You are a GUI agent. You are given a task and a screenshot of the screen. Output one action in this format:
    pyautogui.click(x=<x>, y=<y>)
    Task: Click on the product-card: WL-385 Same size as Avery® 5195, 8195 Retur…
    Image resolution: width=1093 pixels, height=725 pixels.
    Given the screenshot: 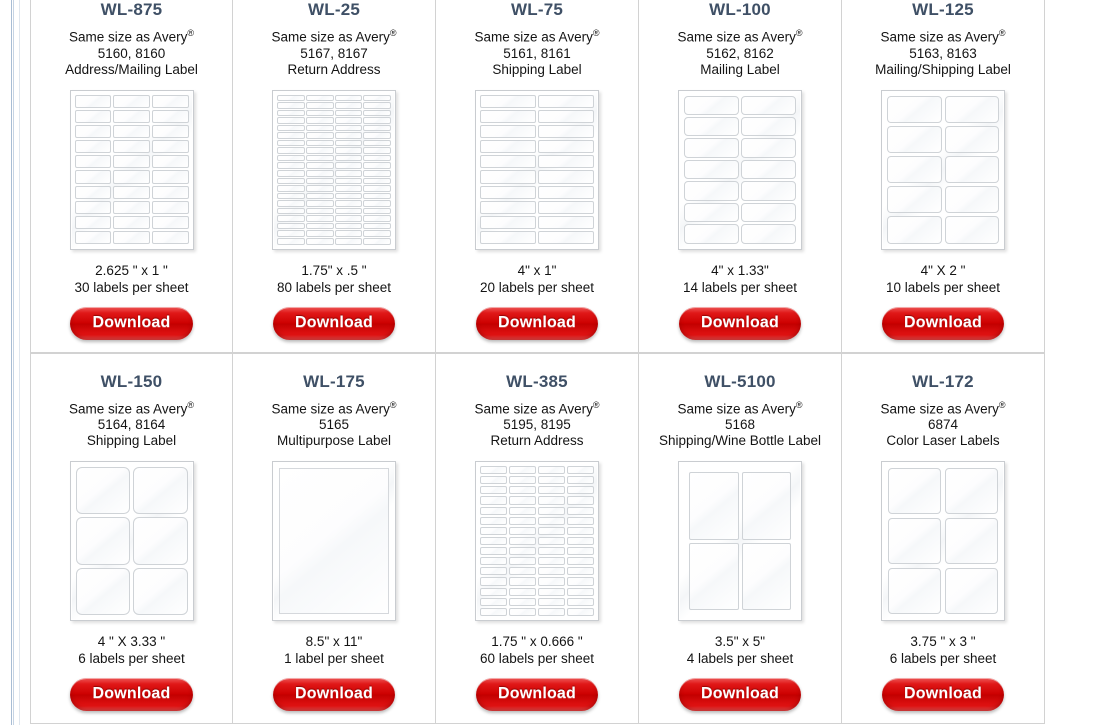 What is the action you would take?
    pyautogui.click(x=537, y=538)
    